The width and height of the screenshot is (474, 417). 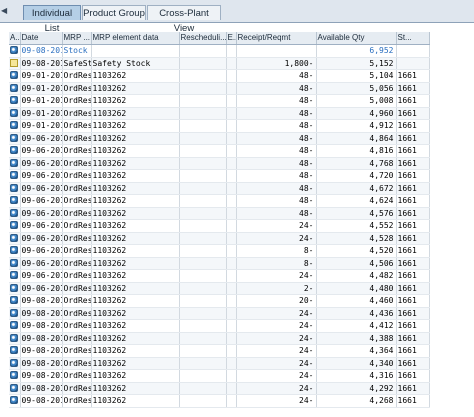 I want to click on table-row: 09-08-2016Stock 6,952, so click(x=219, y=51).